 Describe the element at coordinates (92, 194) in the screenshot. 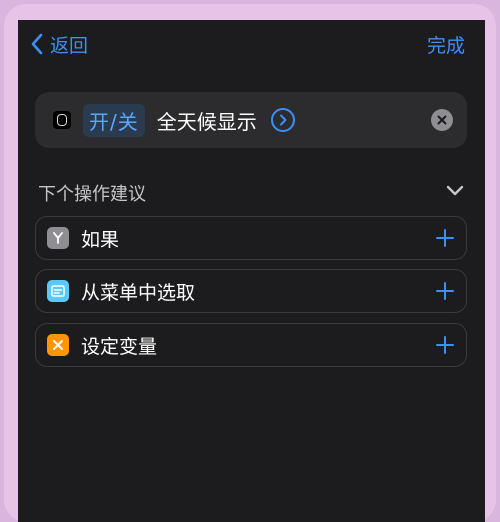

I see `suggestions-title: 下个操作建议` at that location.